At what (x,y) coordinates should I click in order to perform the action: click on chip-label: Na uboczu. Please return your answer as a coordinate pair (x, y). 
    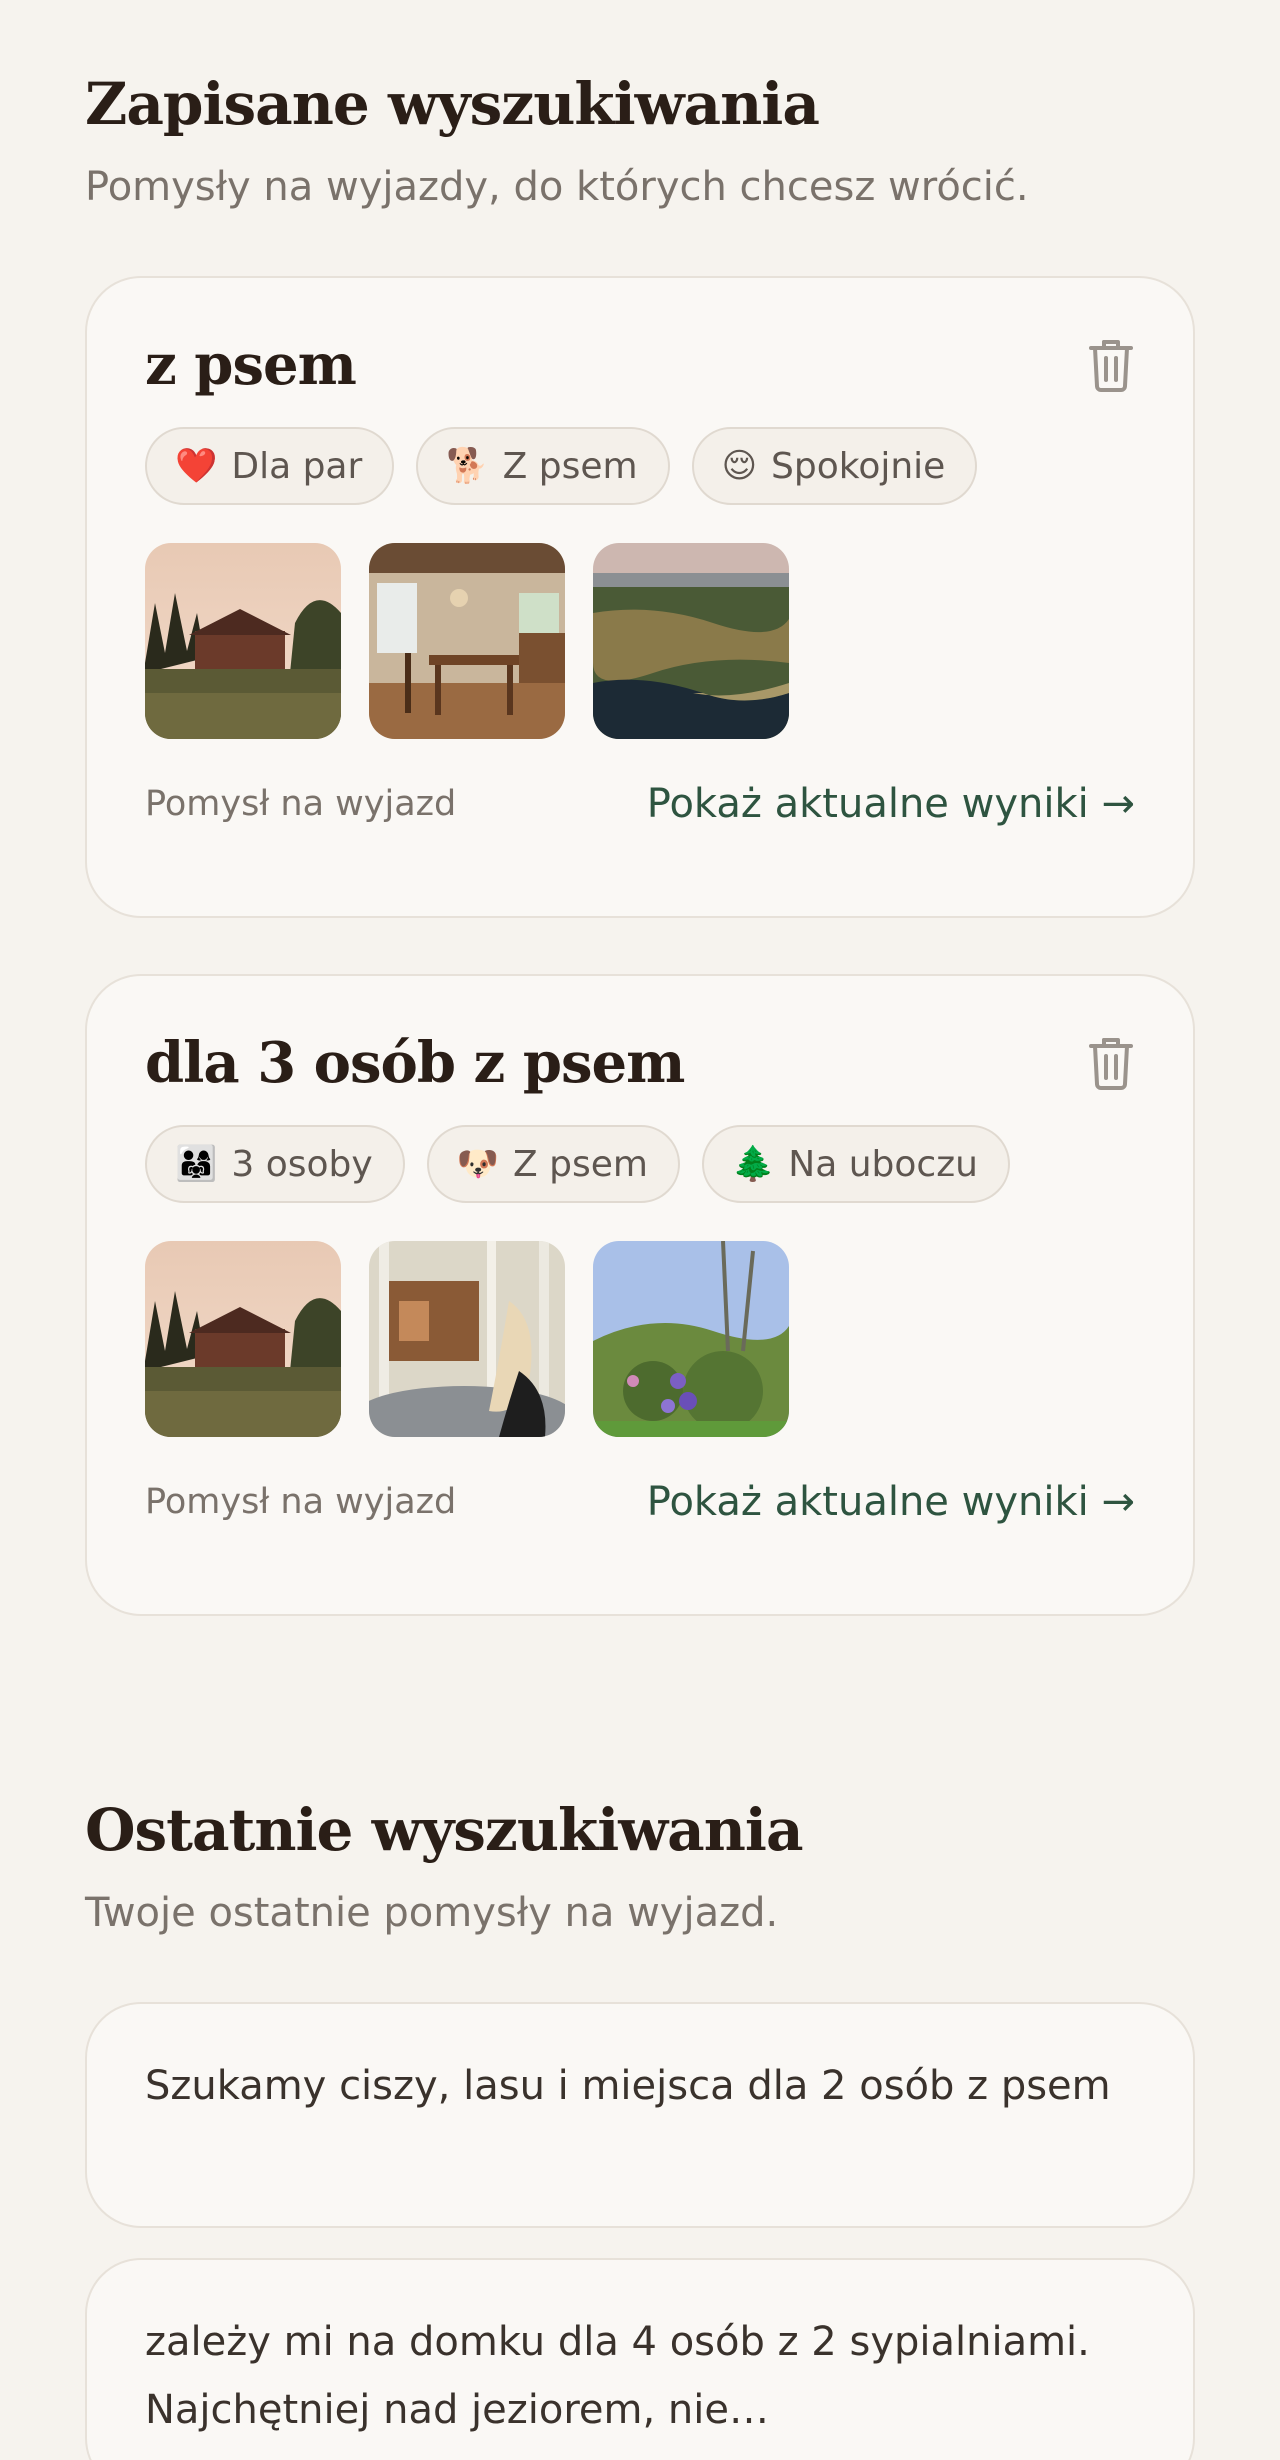
    Looking at the image, I should click on (883, 1164).